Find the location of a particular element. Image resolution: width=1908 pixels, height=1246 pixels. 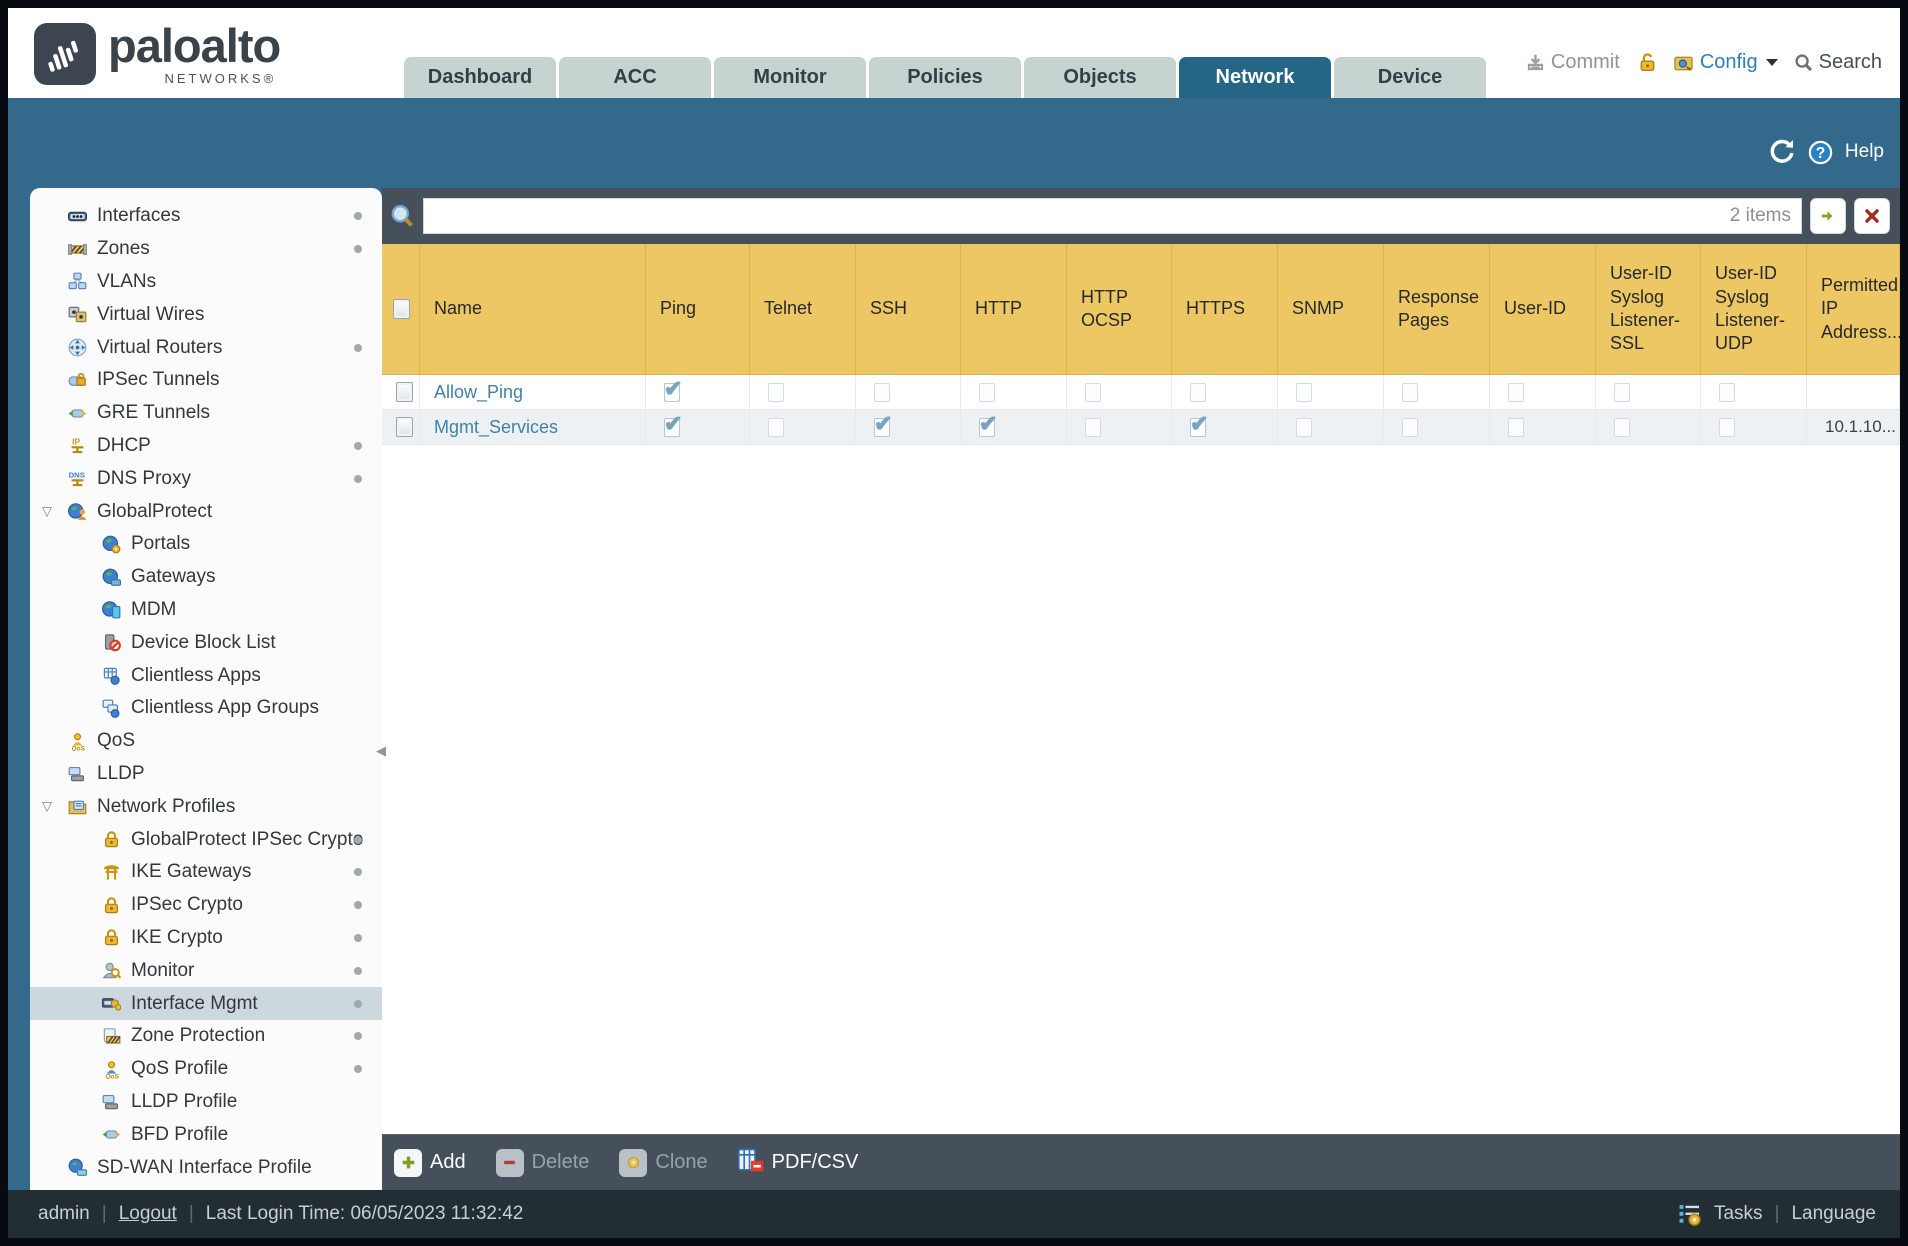

column-header-name: Name is located at coordinates (533, 309).